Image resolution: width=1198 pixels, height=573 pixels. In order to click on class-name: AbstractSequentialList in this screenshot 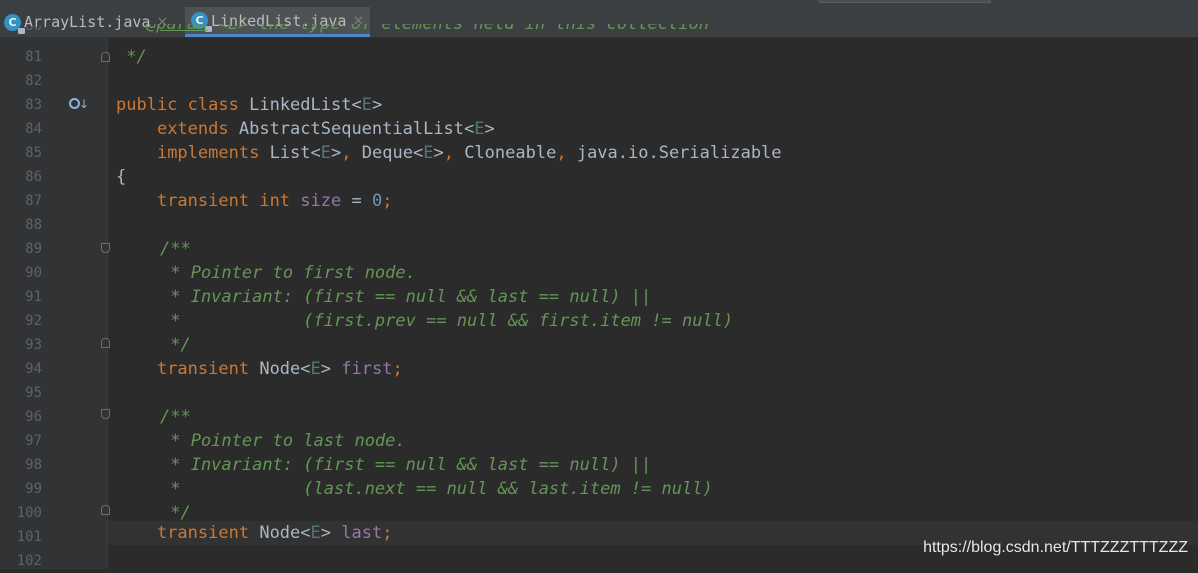, I will do `click(351, 129)`.